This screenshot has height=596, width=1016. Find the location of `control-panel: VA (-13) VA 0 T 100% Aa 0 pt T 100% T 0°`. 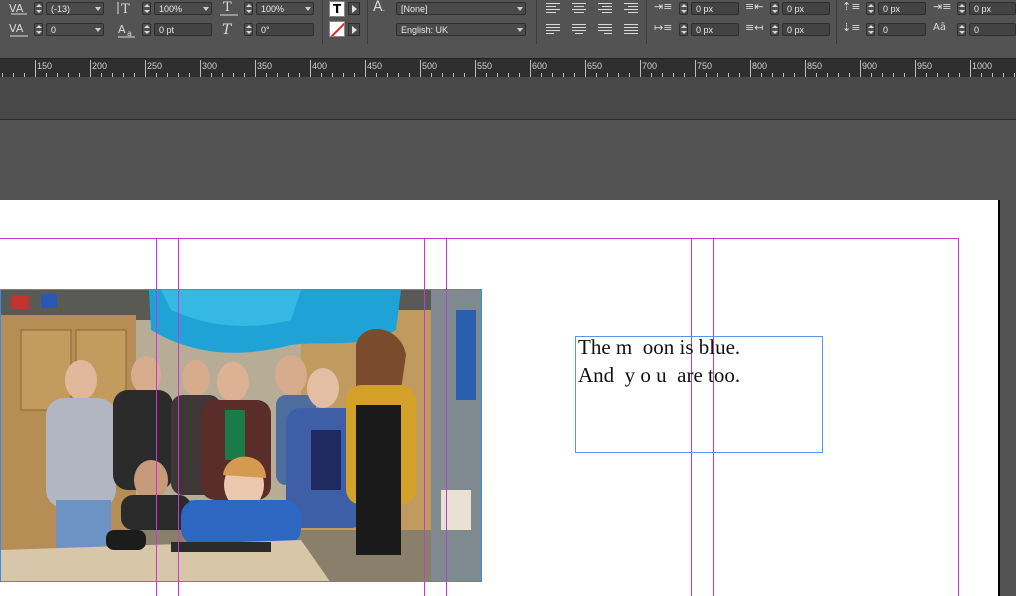

control-panel: VA (-13) VA 0 T 100% Aa 0 pt T 100% T 0° is located at coordinates (508, 29).